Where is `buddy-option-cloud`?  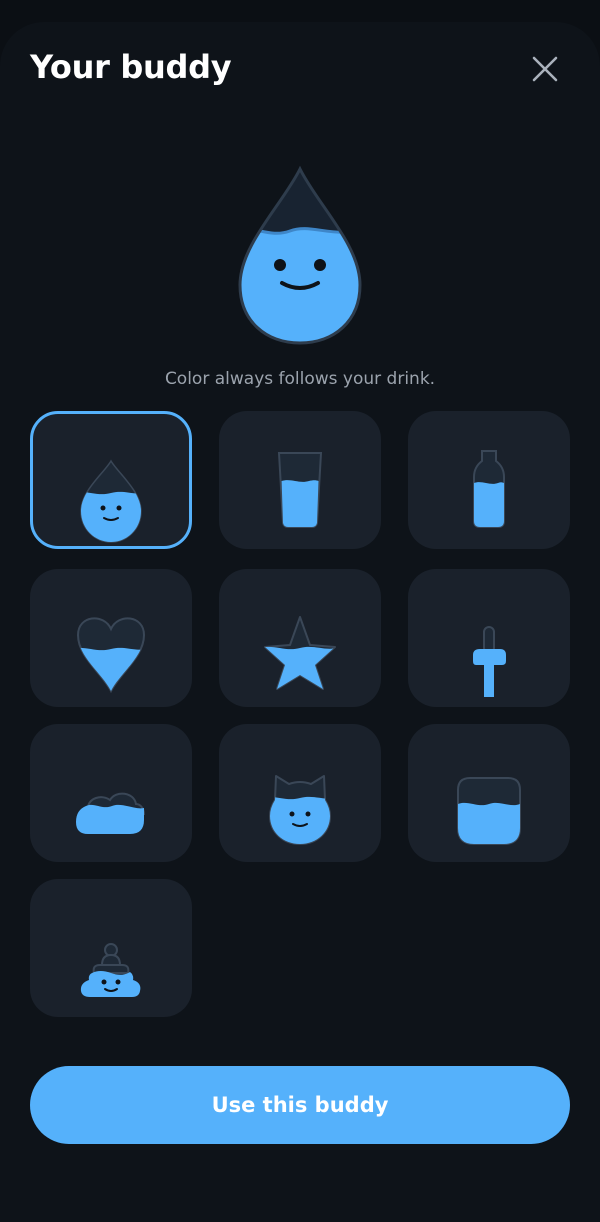
buddy-option-cloud is located at coordinates (111, 793).